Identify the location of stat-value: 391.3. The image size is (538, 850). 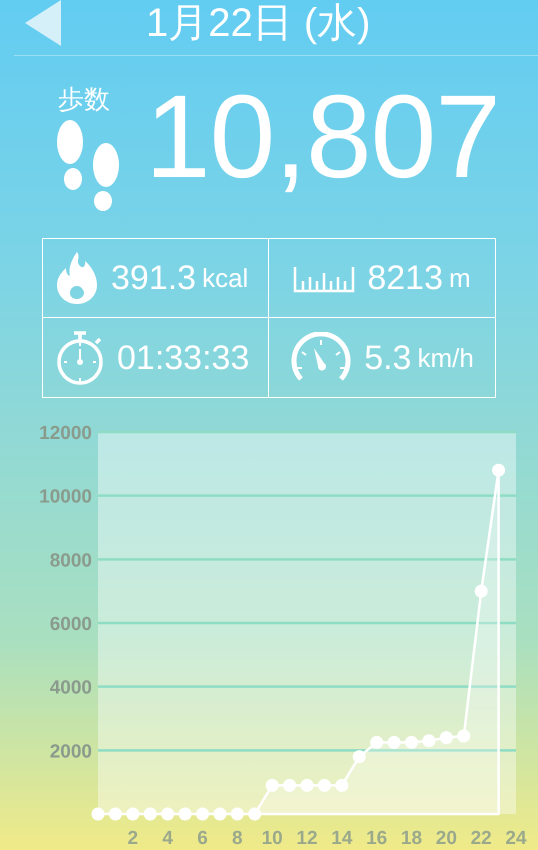
(153, 278).